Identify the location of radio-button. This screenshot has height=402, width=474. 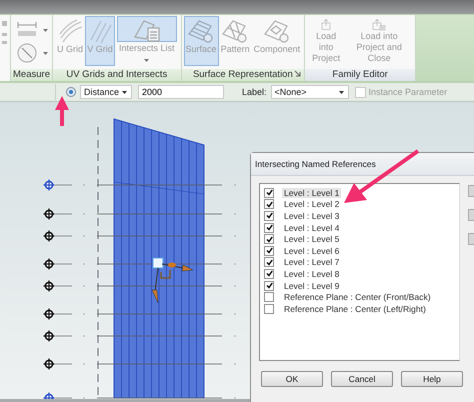
(71, 92).